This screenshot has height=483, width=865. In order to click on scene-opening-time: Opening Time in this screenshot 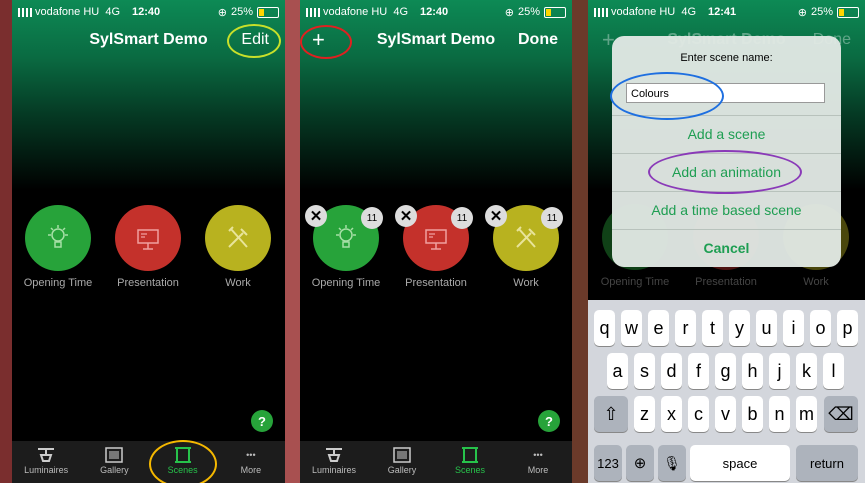, I will do `click(58, 247)`.